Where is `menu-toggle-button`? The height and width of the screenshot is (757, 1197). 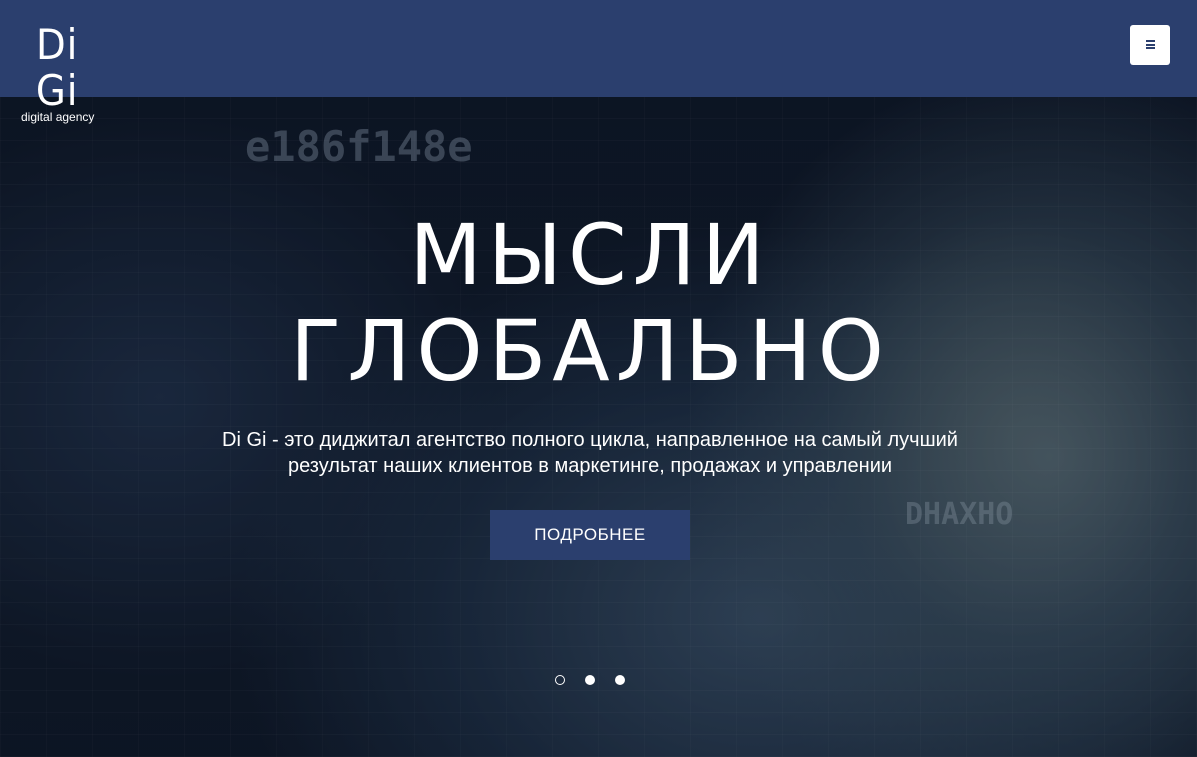 menu-toggle-button is located at coordinates (1150, 45).